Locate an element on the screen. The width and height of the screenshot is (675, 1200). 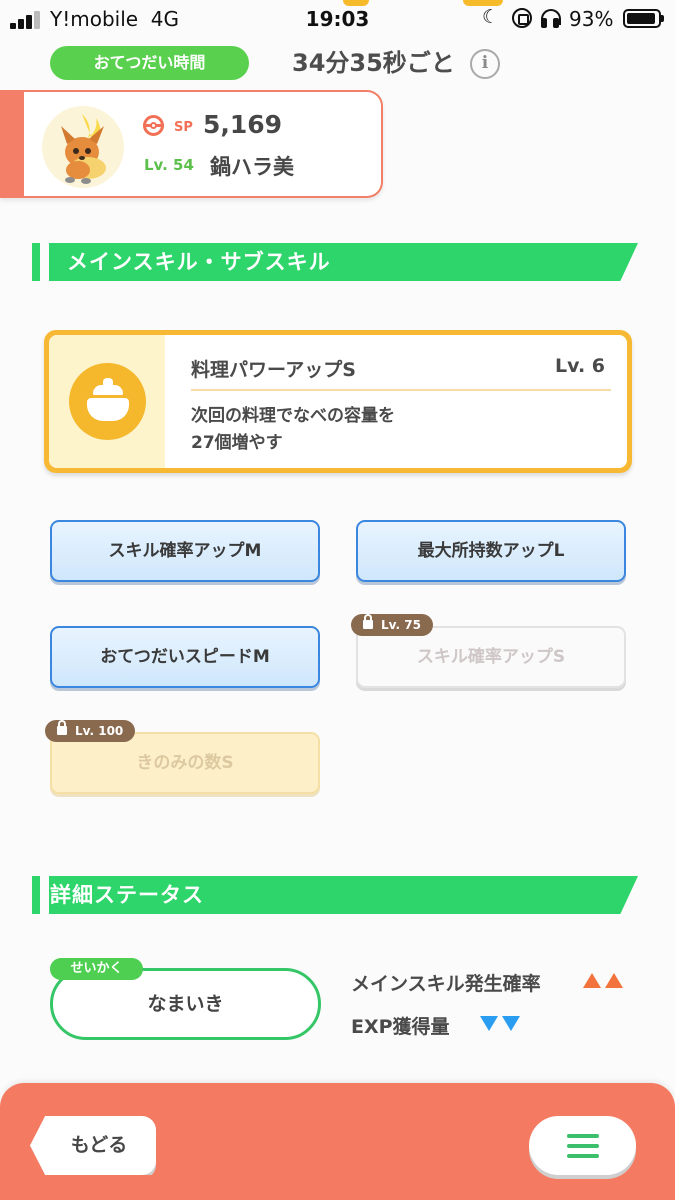
main-skill-name: 料理パワーアップS is located at coordinates (273, 370).